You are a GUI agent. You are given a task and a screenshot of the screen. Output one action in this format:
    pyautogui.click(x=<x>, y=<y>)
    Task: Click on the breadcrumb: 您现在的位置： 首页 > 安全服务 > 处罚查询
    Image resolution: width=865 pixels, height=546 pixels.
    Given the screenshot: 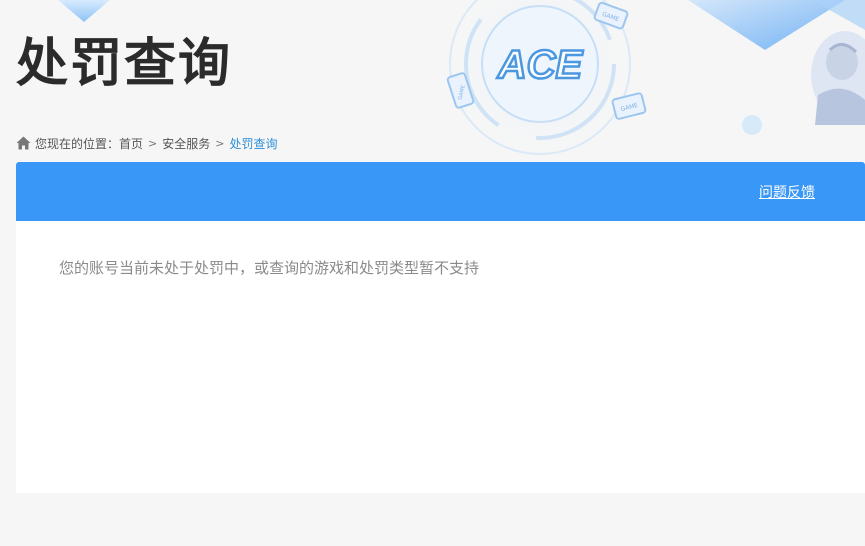 What is the action you would take?
    pyautogui.click(x=147, y=143)
    